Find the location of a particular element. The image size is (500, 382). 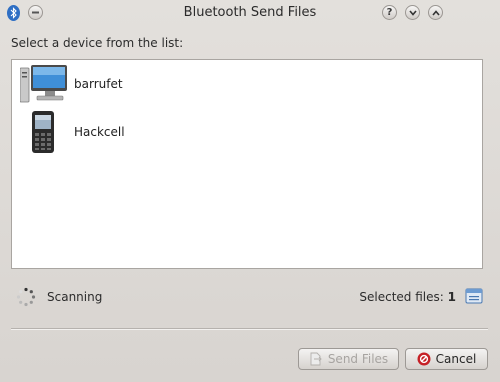

device-item-hackcell: Hackcell is located at coordinates (170, 132).